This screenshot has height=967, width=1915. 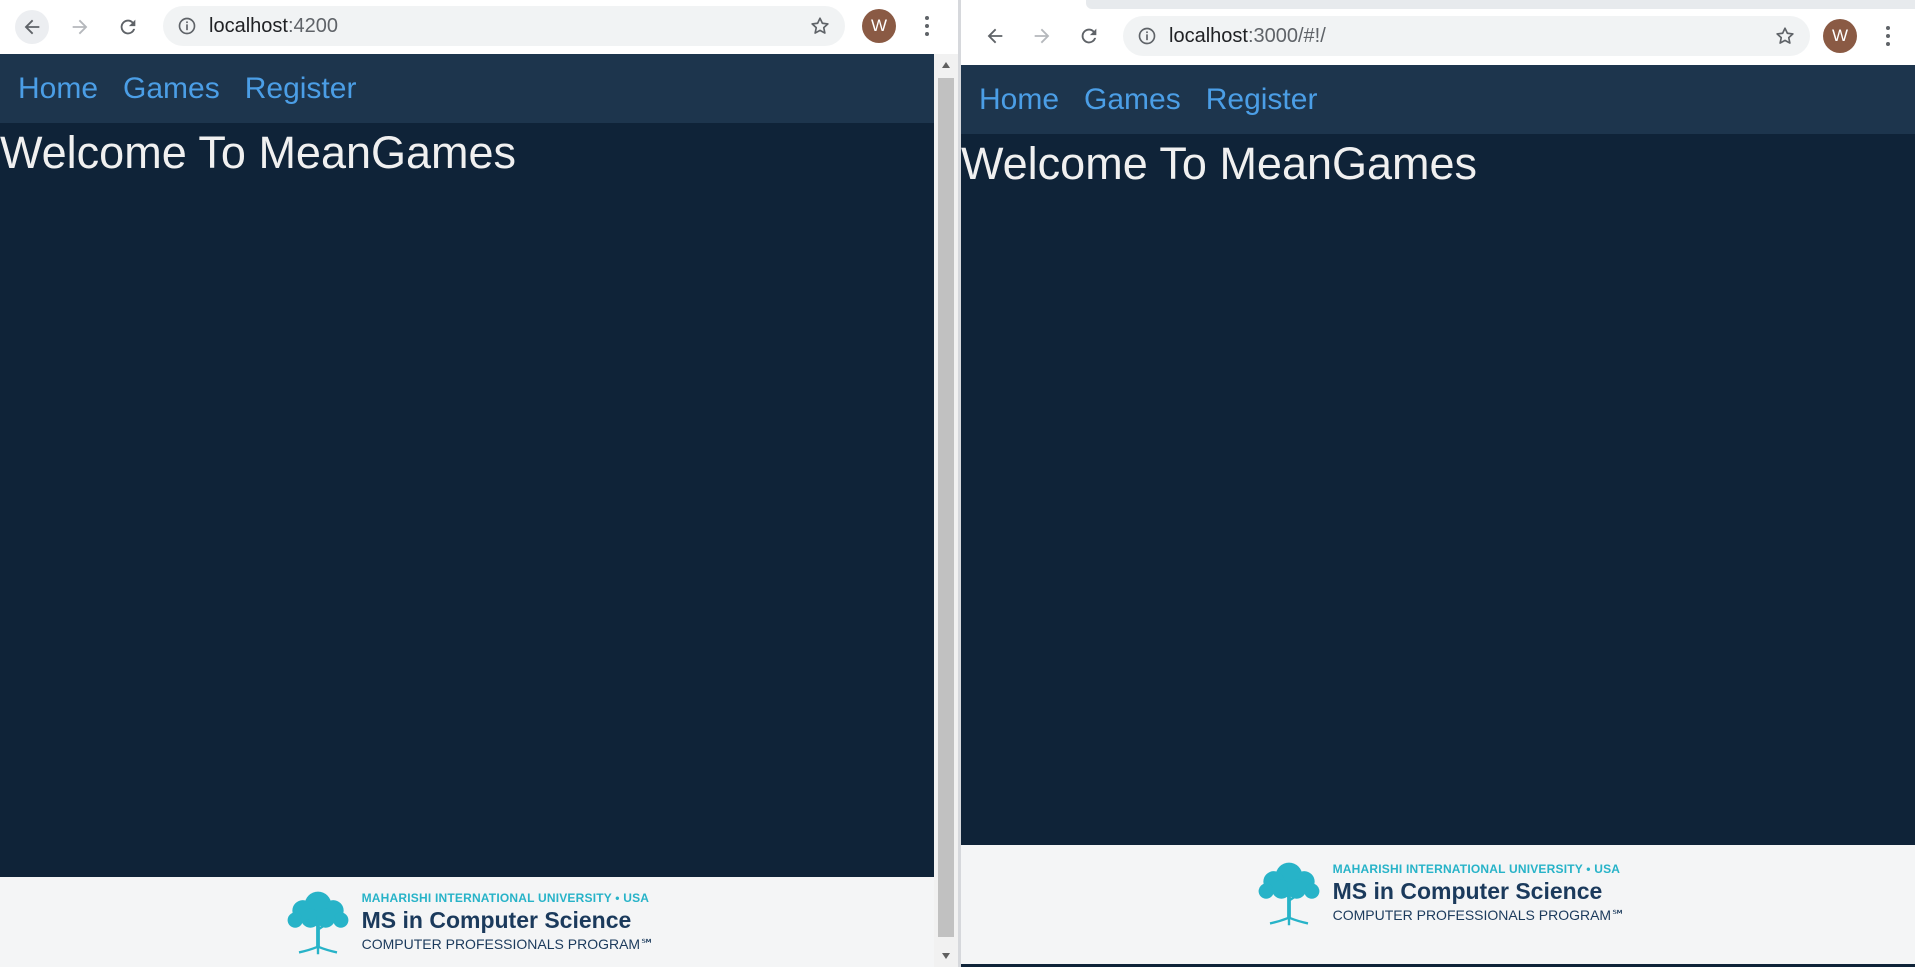 I want to click on address-bar: localhost:4200, so click(x=504, y=26).